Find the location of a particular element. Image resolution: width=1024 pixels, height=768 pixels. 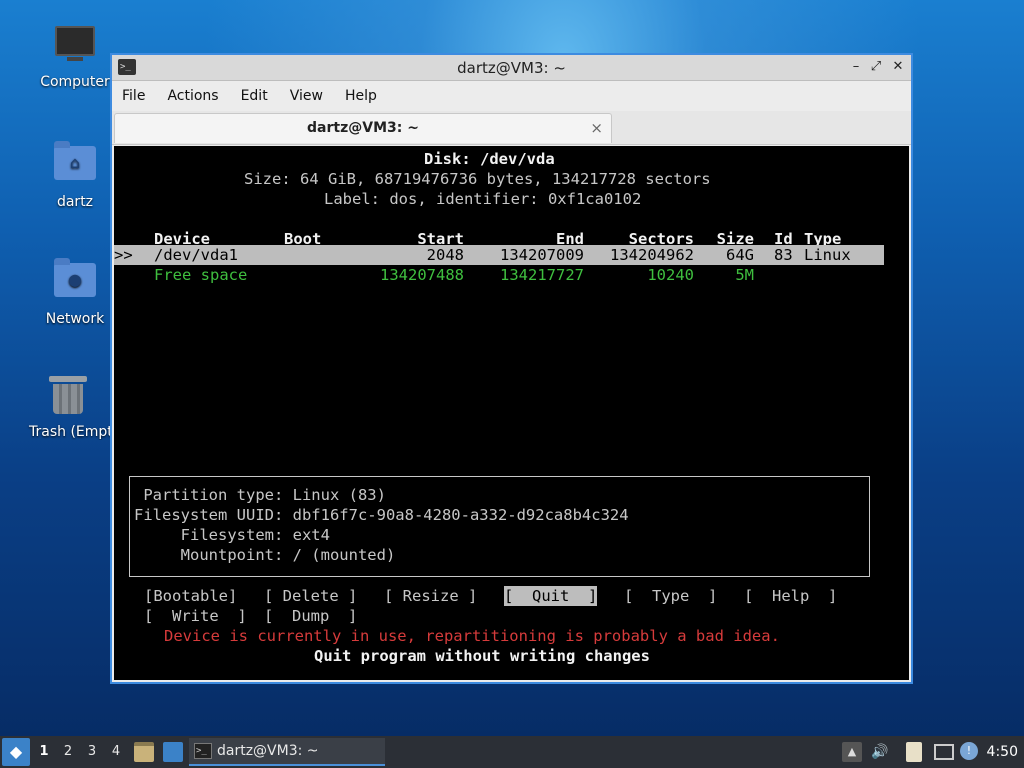

file-manager-icon is located at coordinates (144, 752).